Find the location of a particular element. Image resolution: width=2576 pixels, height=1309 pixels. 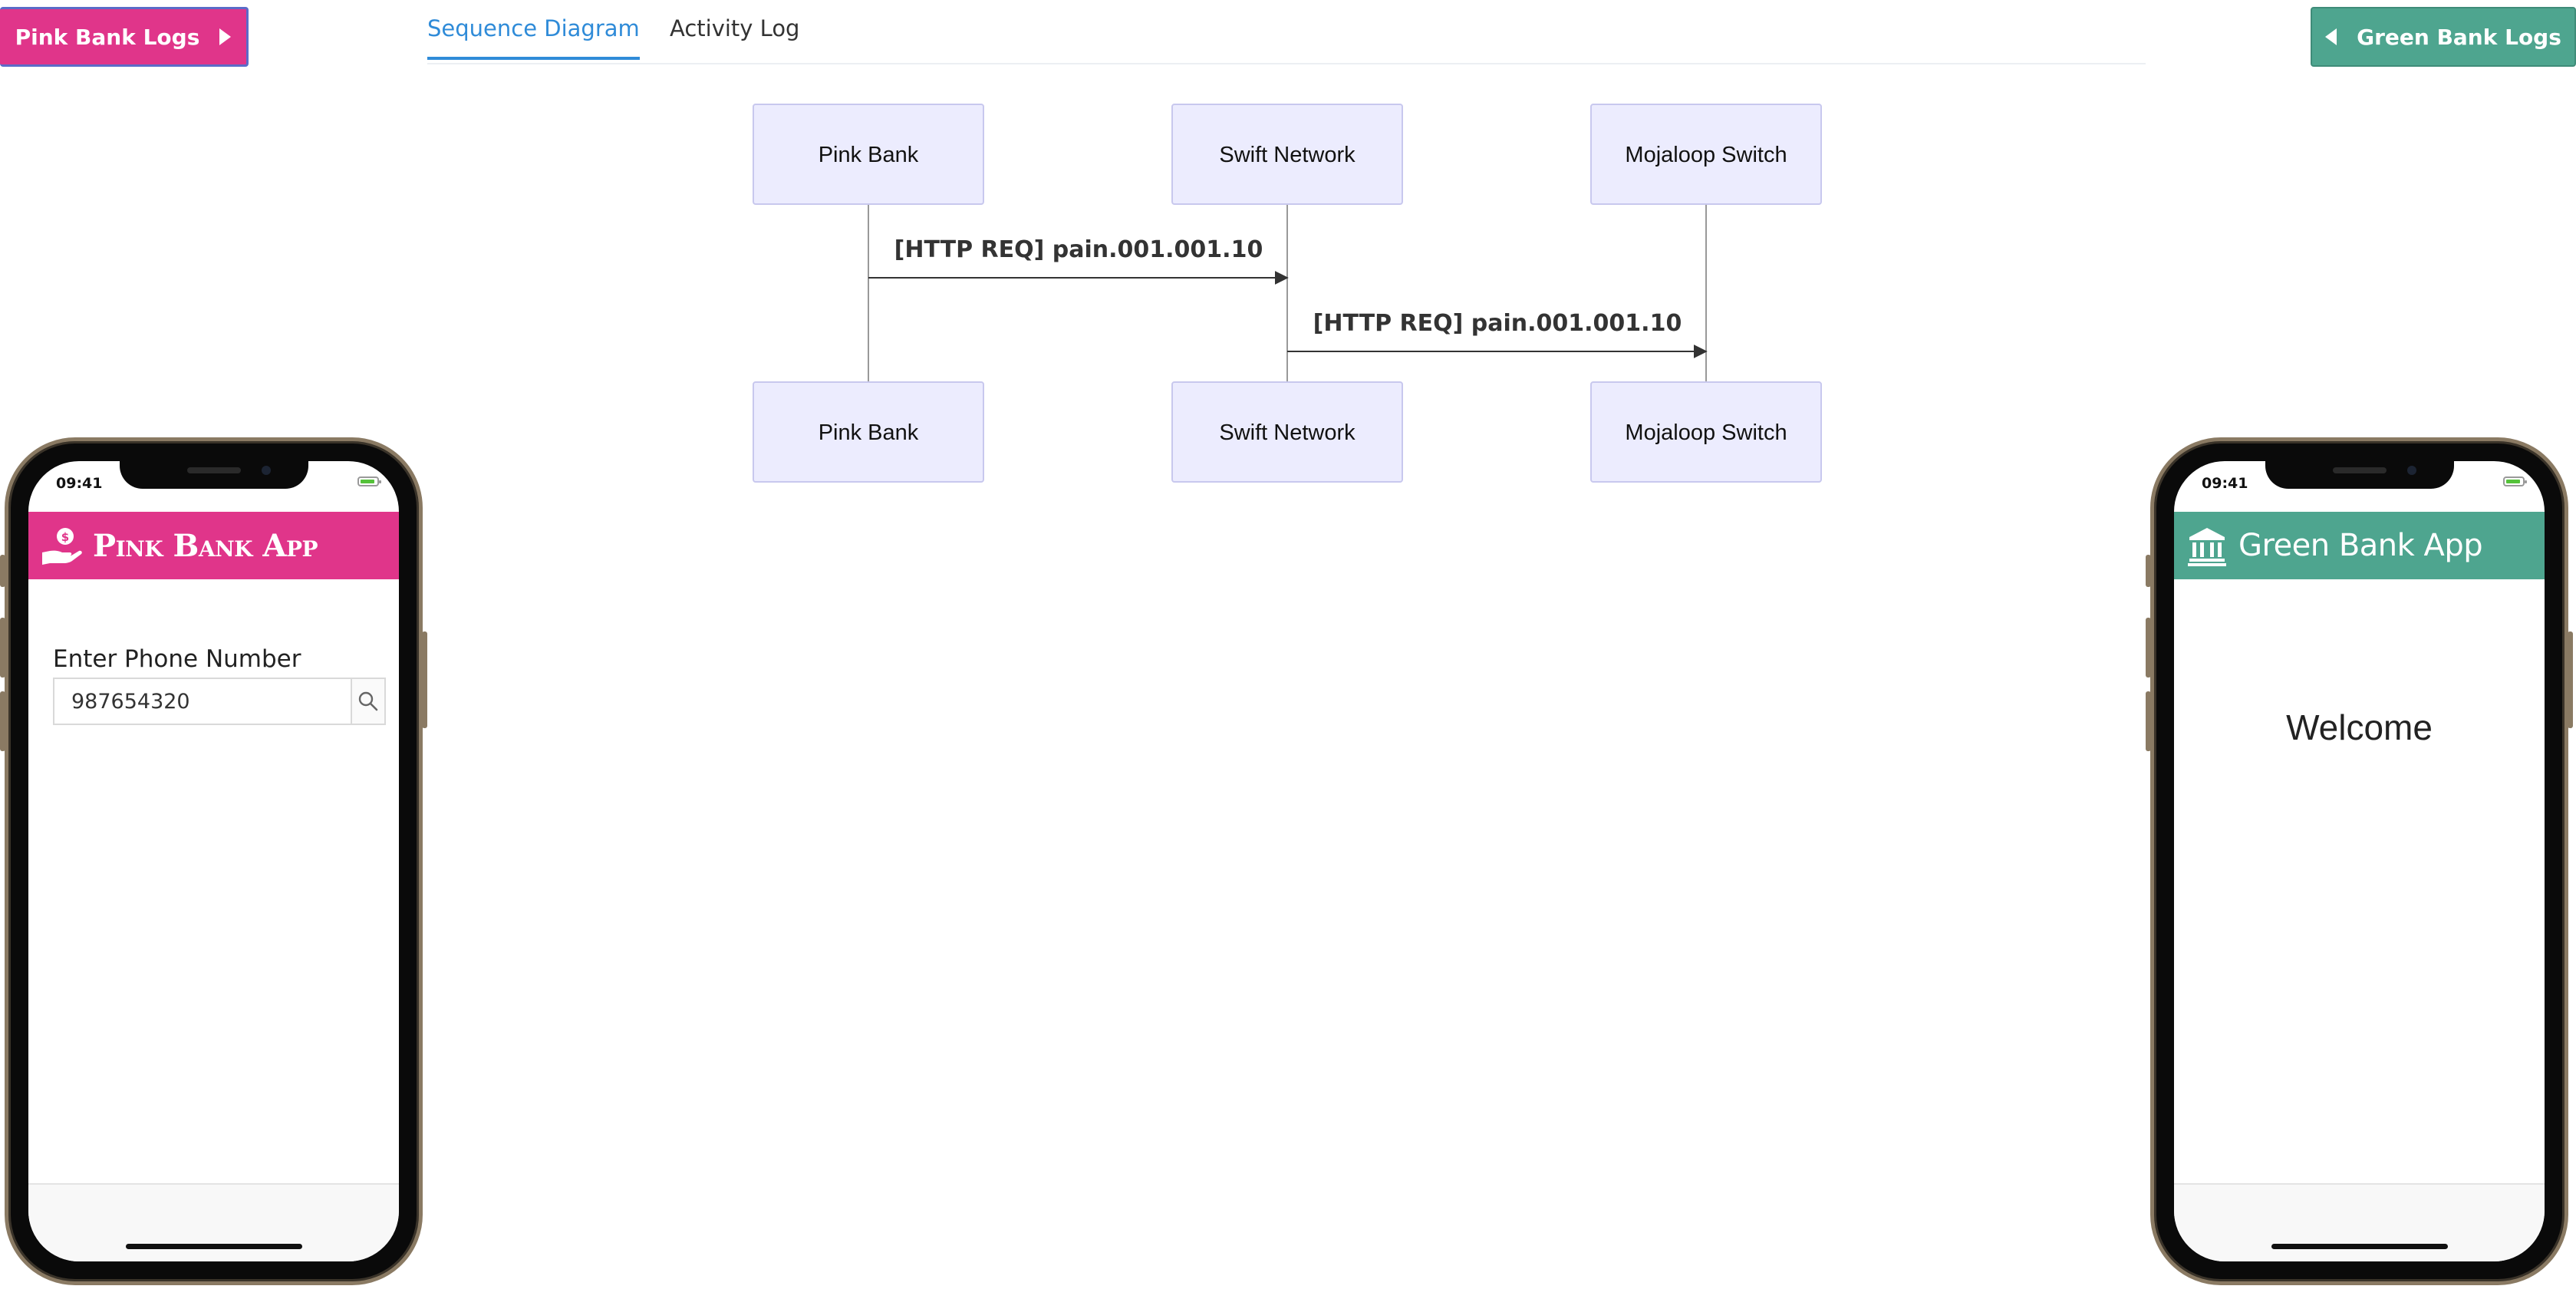

hand-coin-icon: $ is located at coordinates (62, 546).